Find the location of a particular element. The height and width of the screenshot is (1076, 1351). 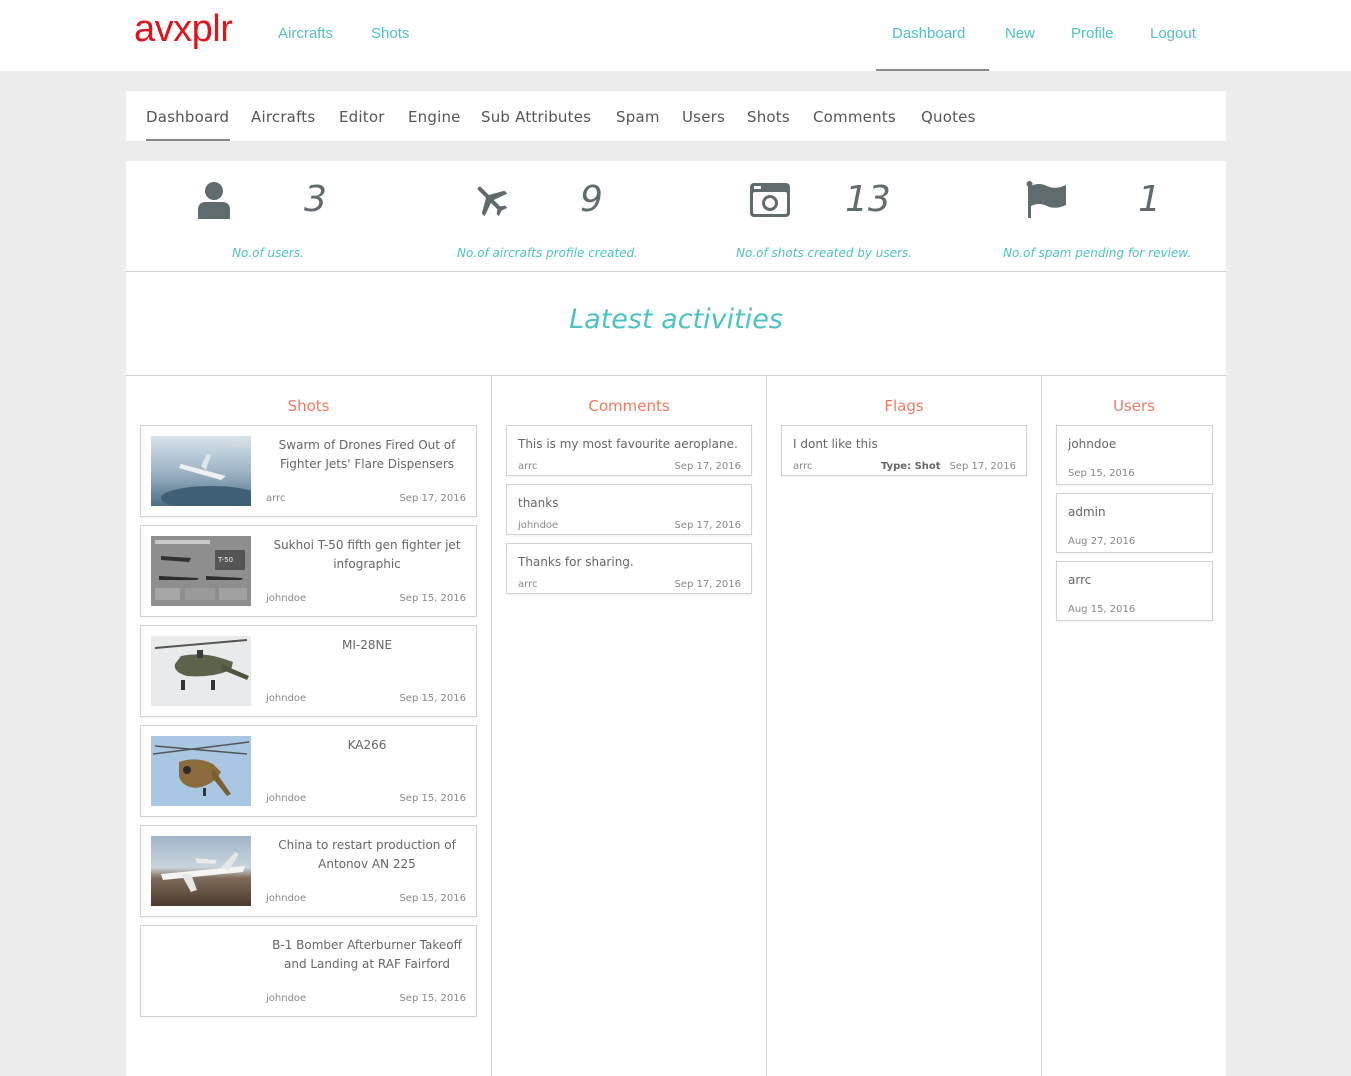

user-card: admin Aug 27, 2016 is located at coordinates (1134, 523).